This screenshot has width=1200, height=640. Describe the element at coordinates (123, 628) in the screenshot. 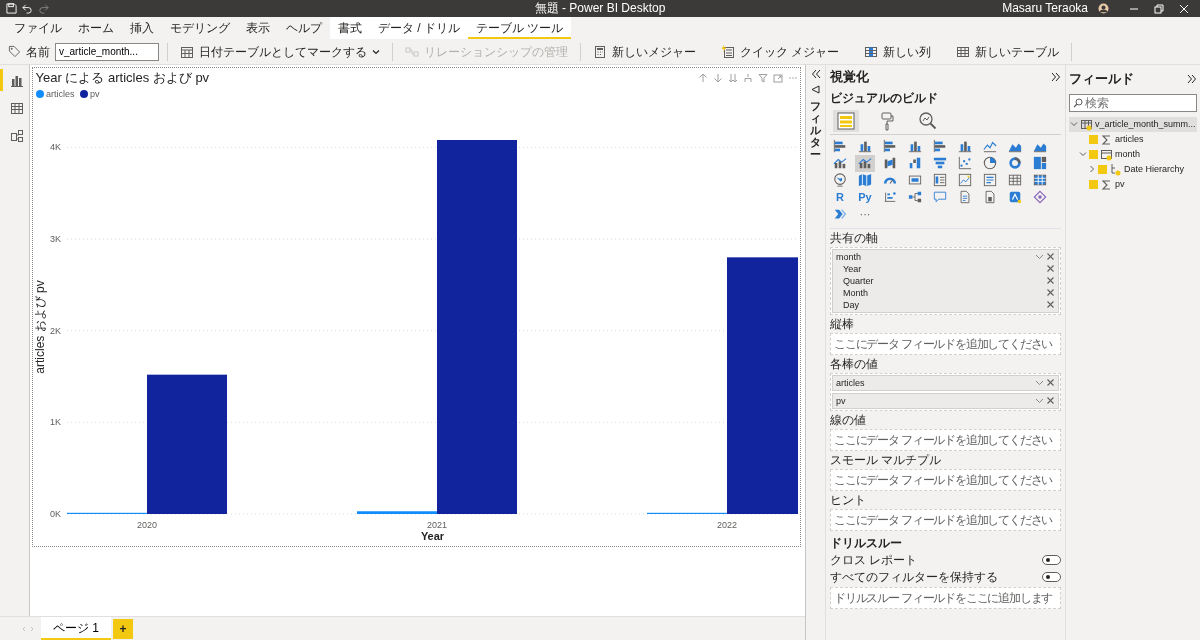

I see `add-page-button: +` at that location.